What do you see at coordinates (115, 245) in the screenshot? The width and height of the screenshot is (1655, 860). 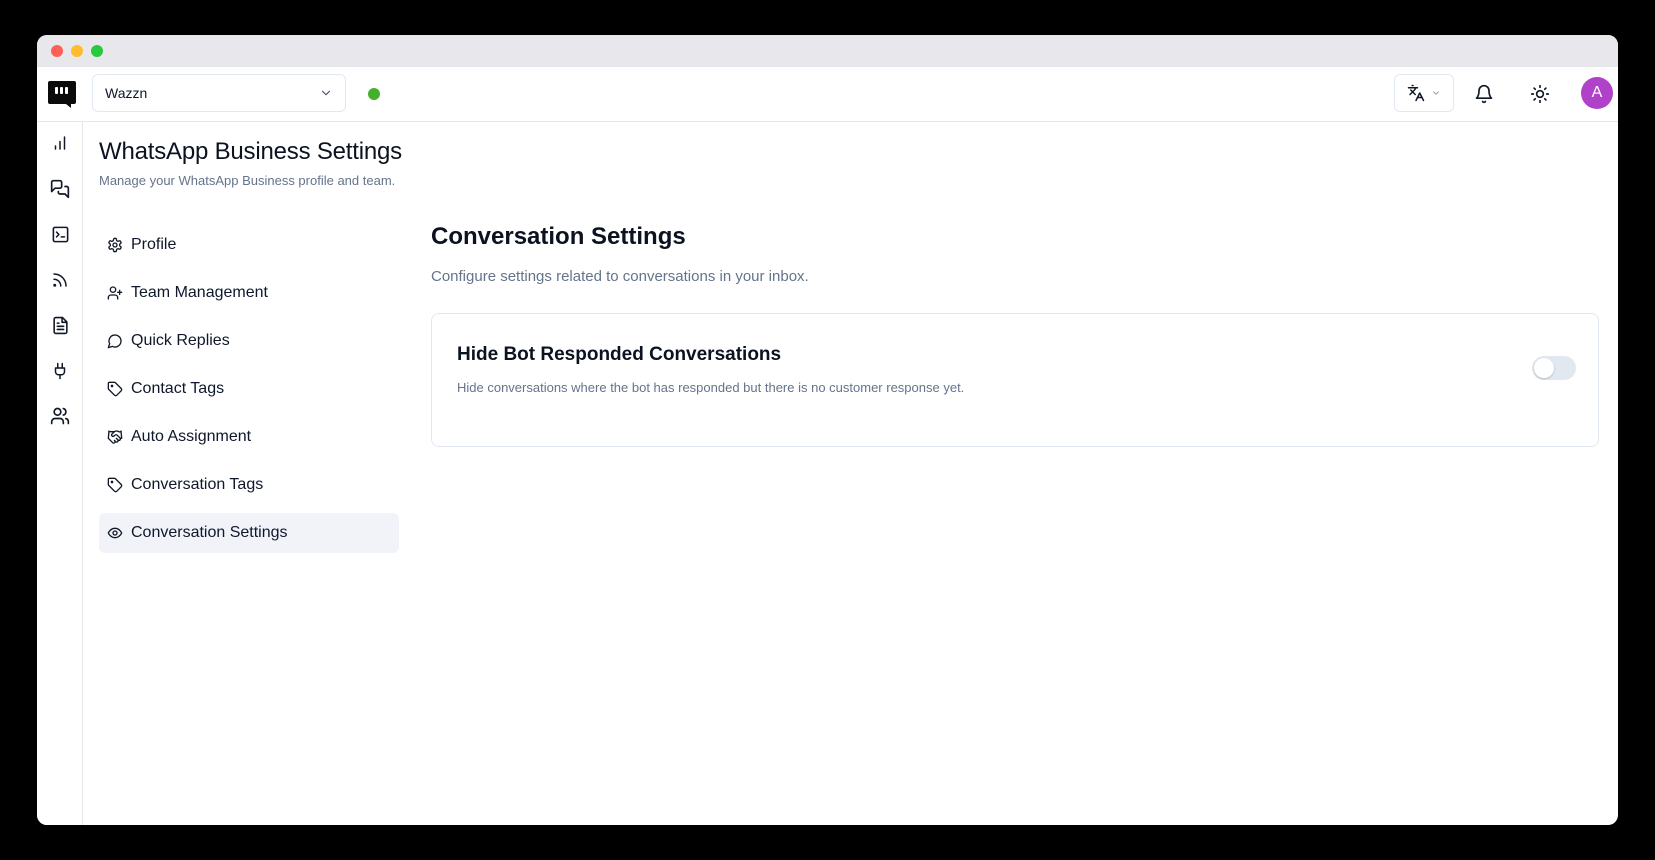 I see `gear-icon` at bounding box center [115, 245].